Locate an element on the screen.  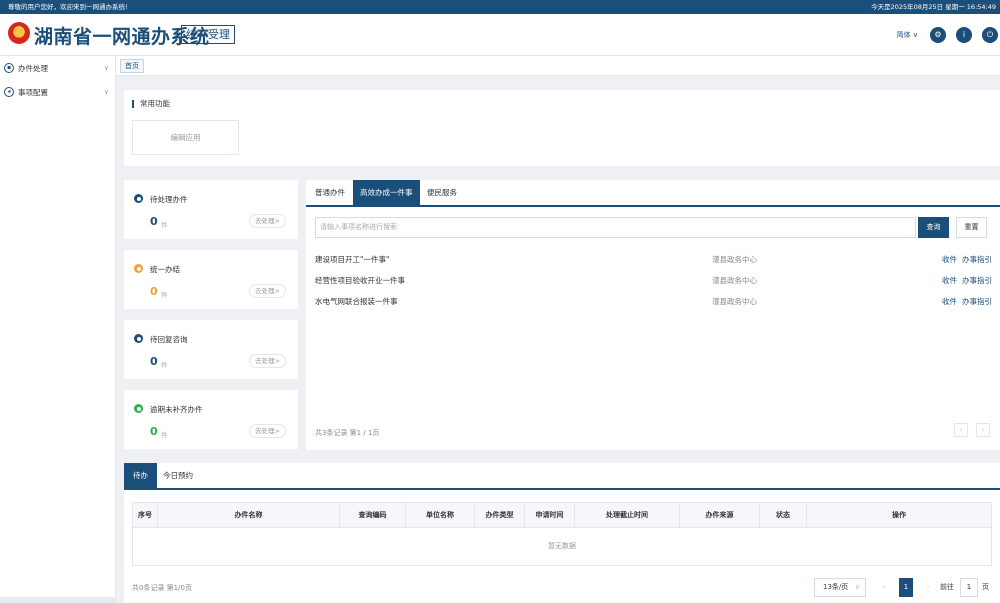
stat-card-consult: 待回复咨询 0 件 去处理> is located at coordinates (211, 349).